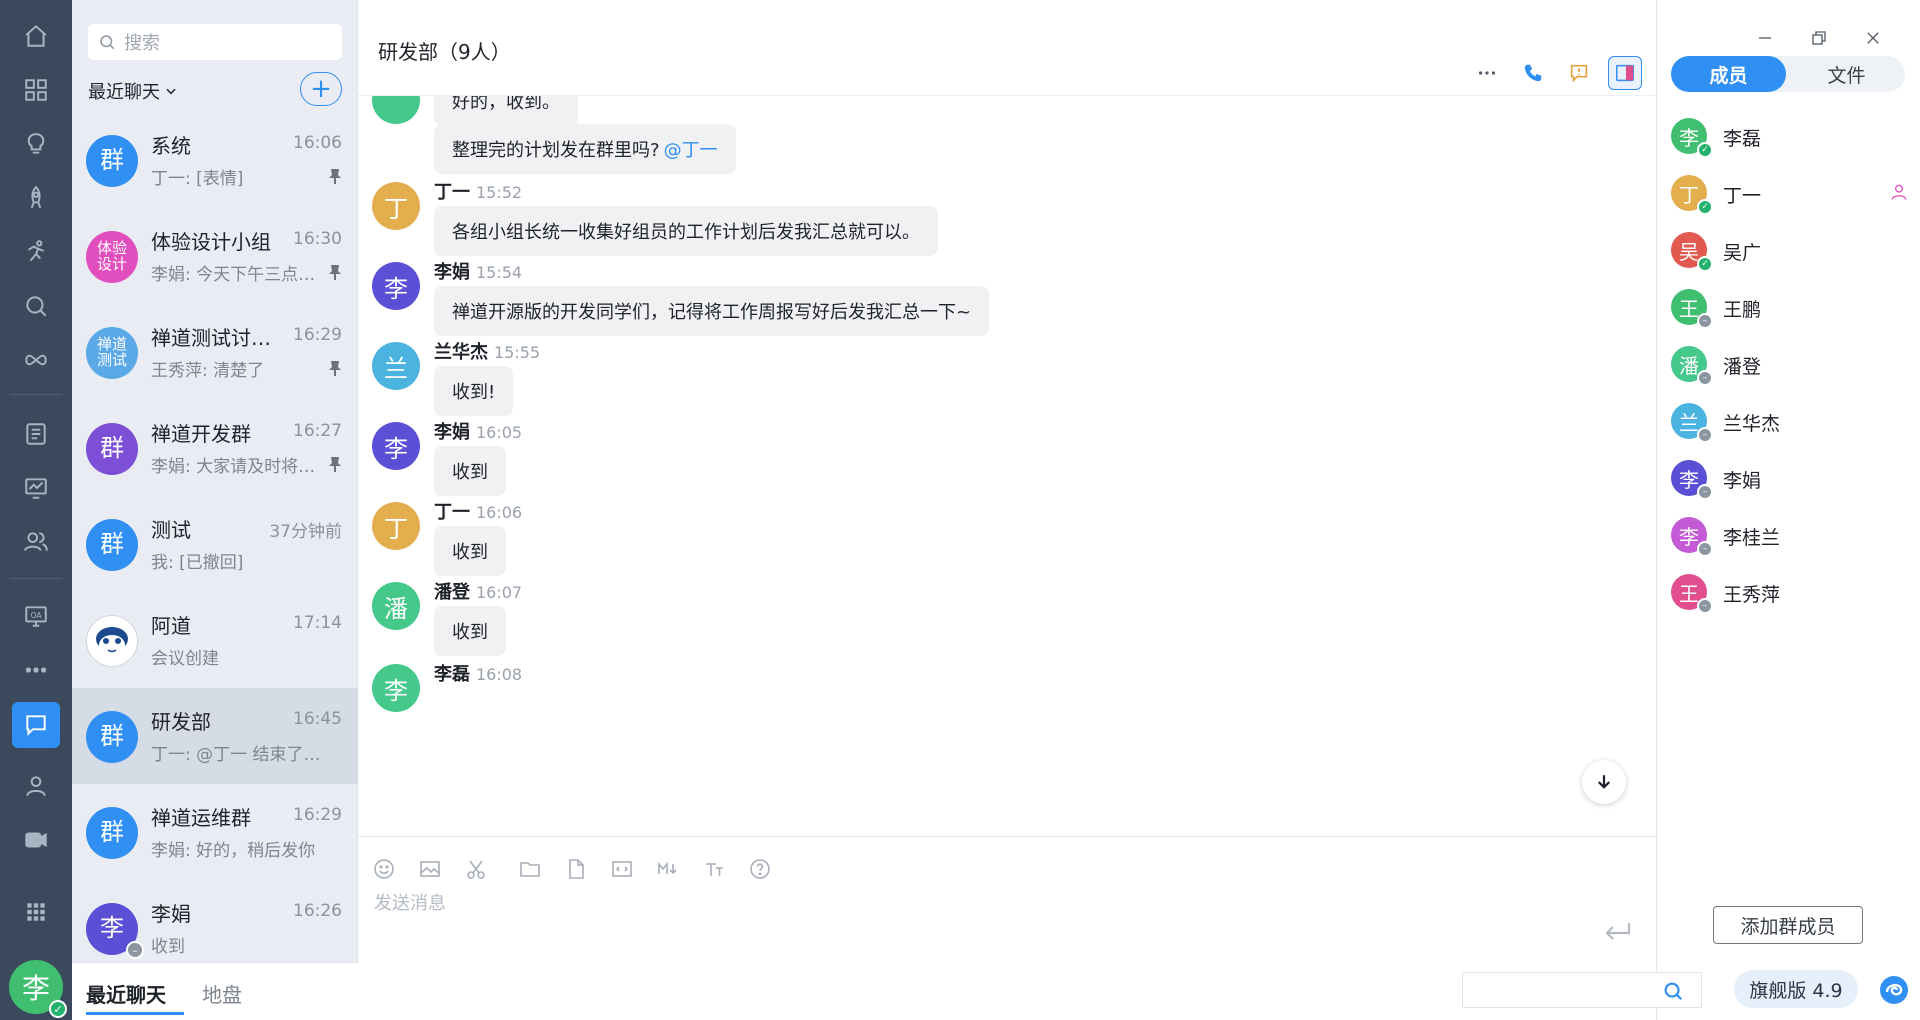  What do you see at coordinates (576, 869) in the screenshot?
I see `file-button` at bounding box center [576, 869].